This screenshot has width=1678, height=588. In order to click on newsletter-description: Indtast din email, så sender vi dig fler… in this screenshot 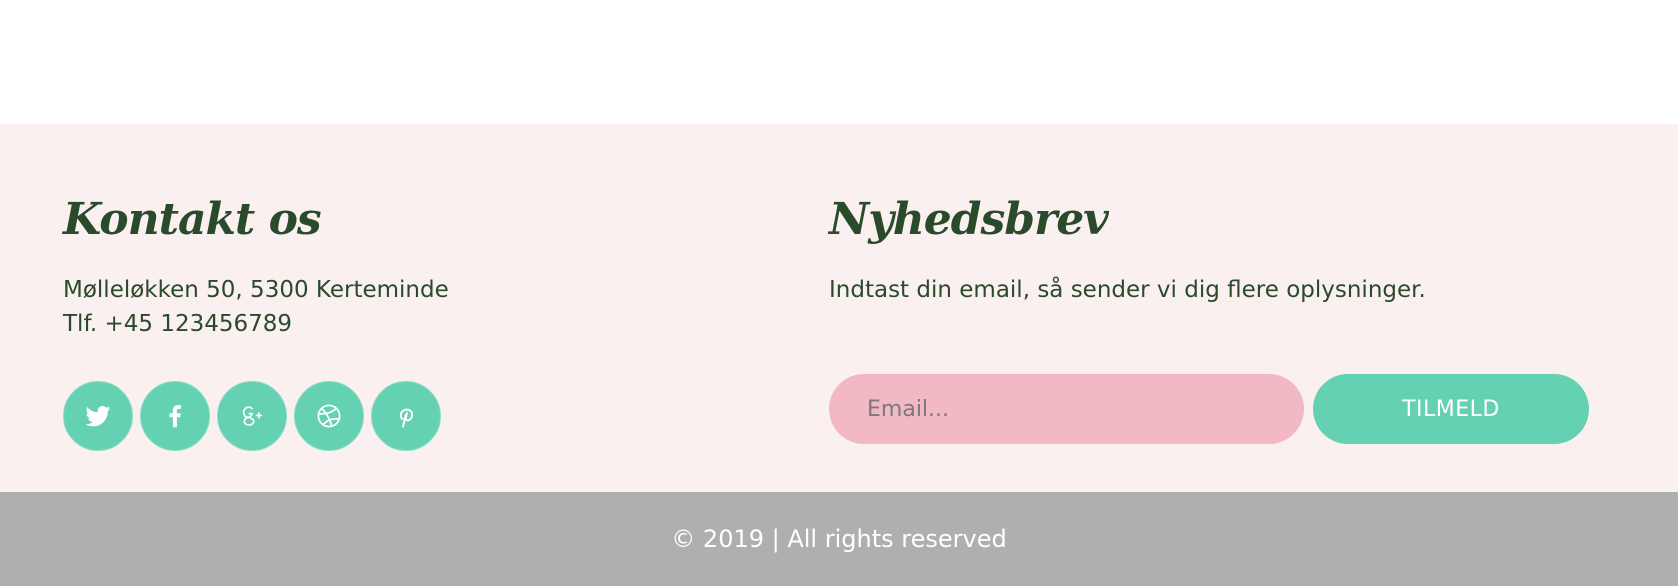, I will do `click(1127, 290)`.